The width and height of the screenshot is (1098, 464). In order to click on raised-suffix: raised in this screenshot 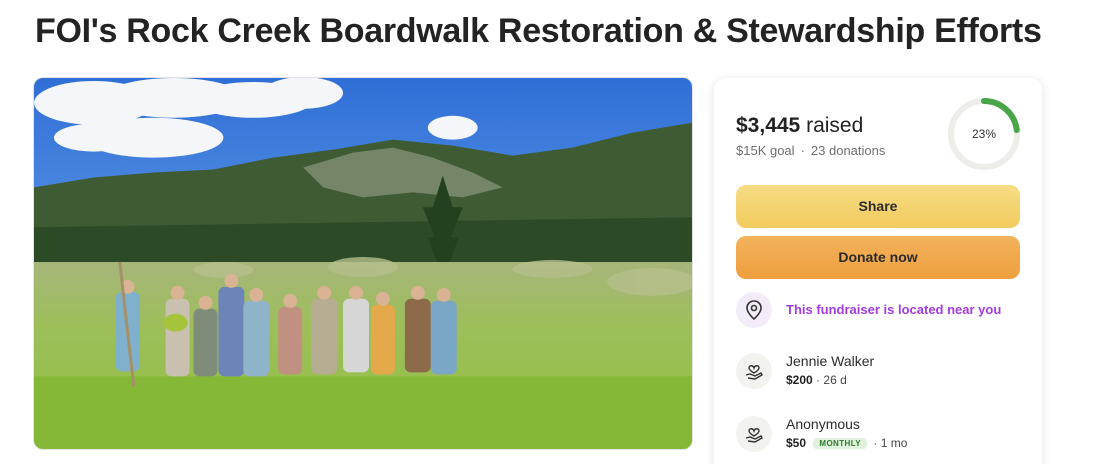, I will do `click(835, 125)`.